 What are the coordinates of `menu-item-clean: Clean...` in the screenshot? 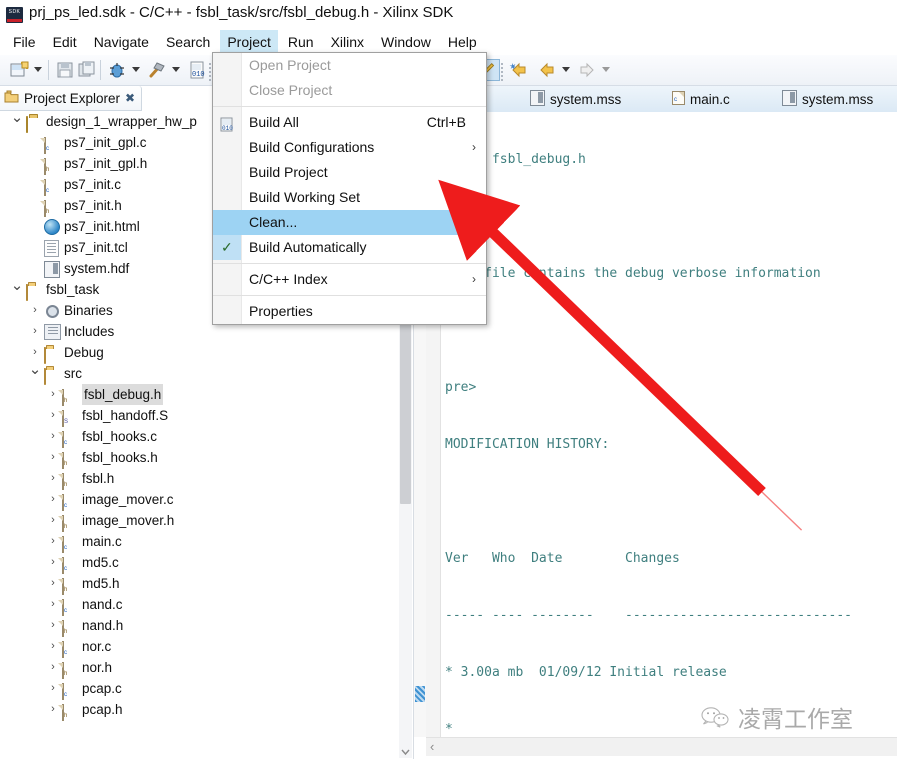 It's located at (349, 222).